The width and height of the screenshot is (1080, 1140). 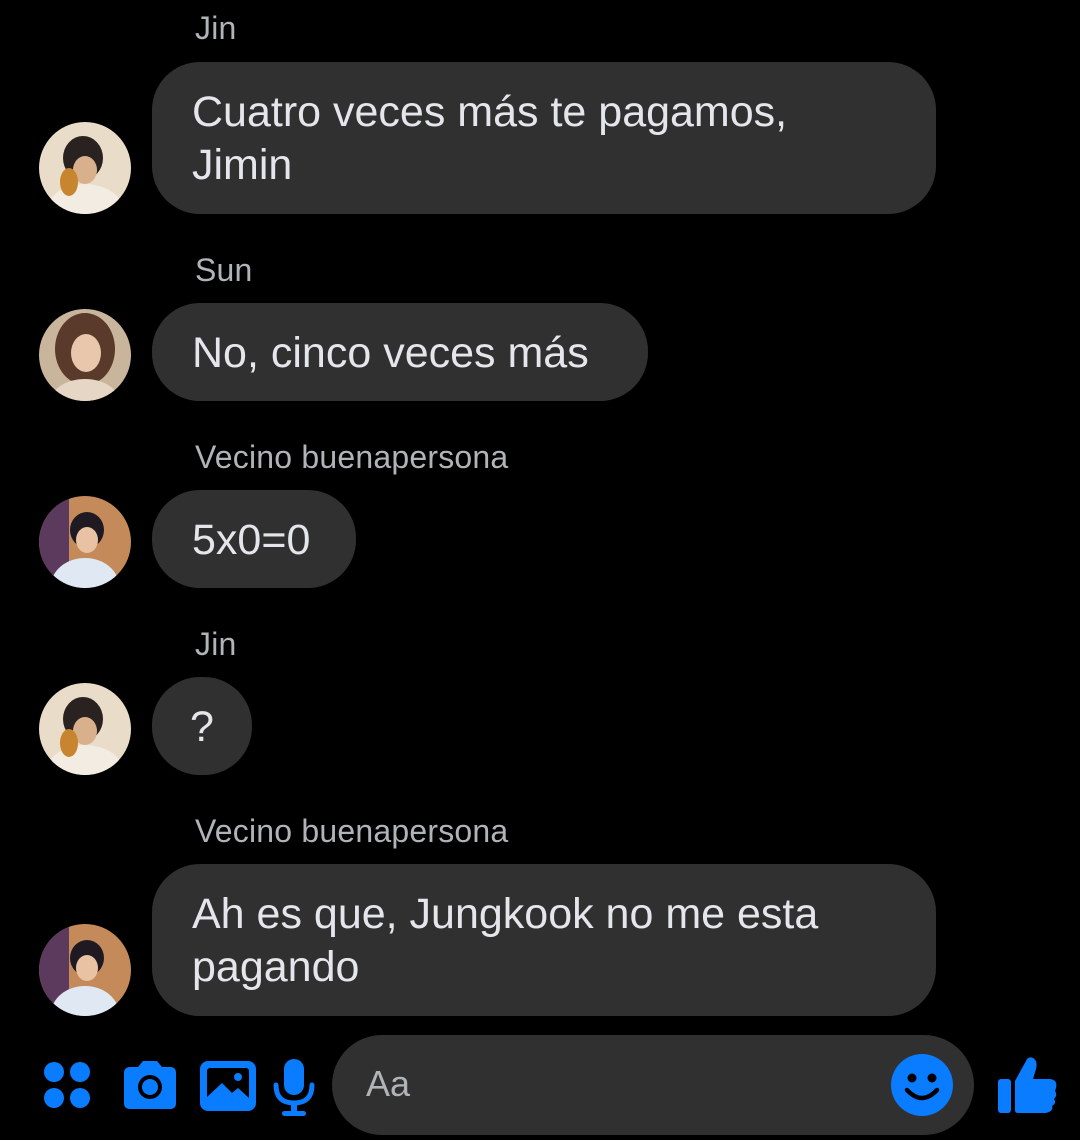 I want to click on avatar-sun, so click(x=85, y=355).